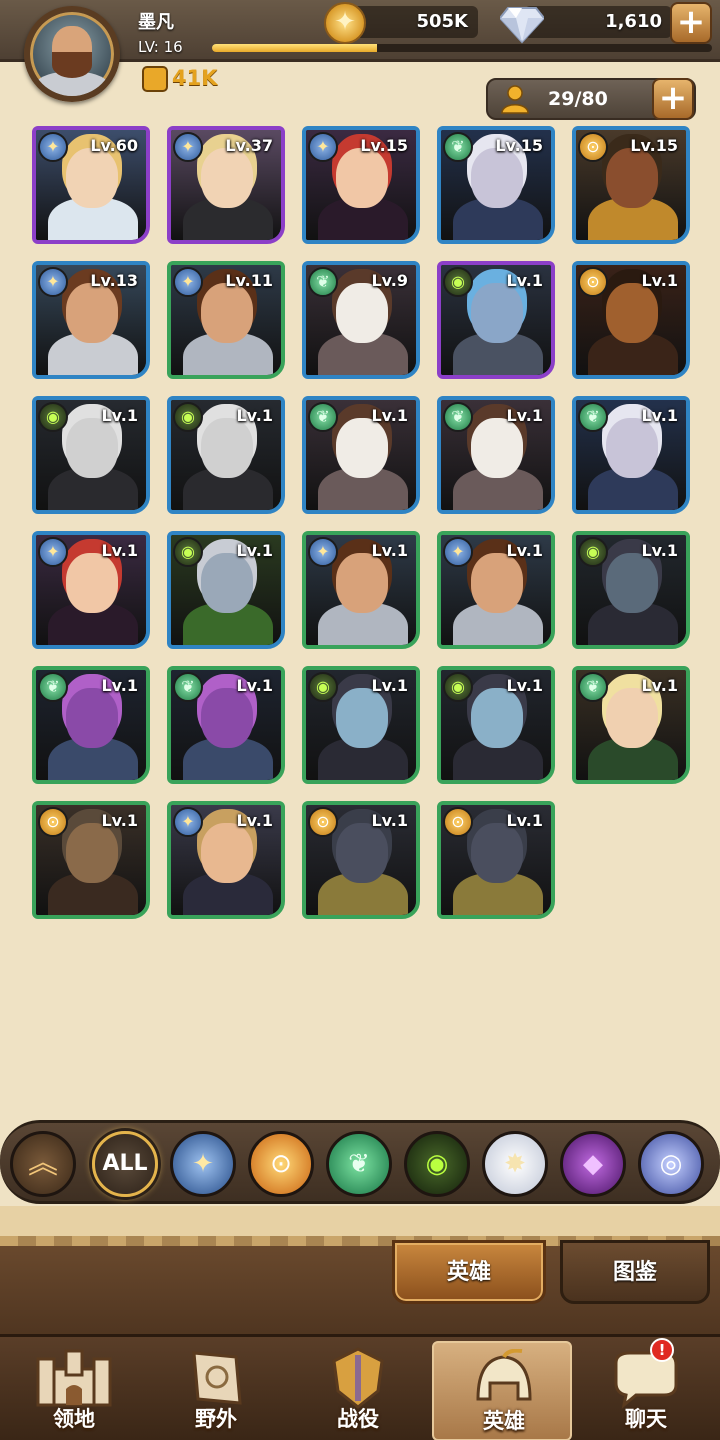  I want to click on filter-all-button: ALL, so click(125, 1164).